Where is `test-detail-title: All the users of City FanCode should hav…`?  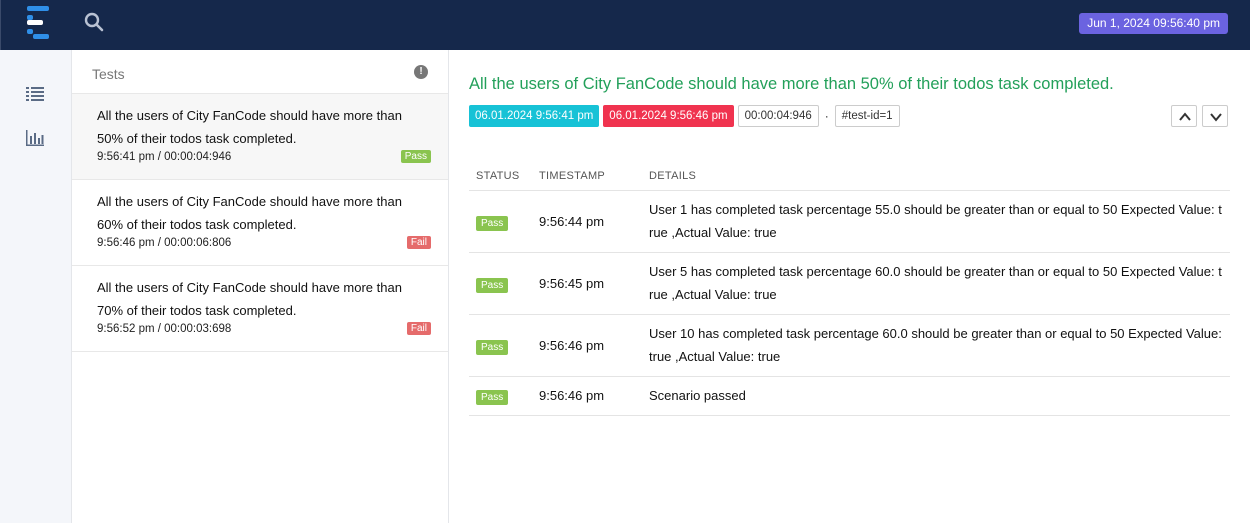
test-detail-title: All the users of City FanCode should hav… is located at coordinates (791, 84).